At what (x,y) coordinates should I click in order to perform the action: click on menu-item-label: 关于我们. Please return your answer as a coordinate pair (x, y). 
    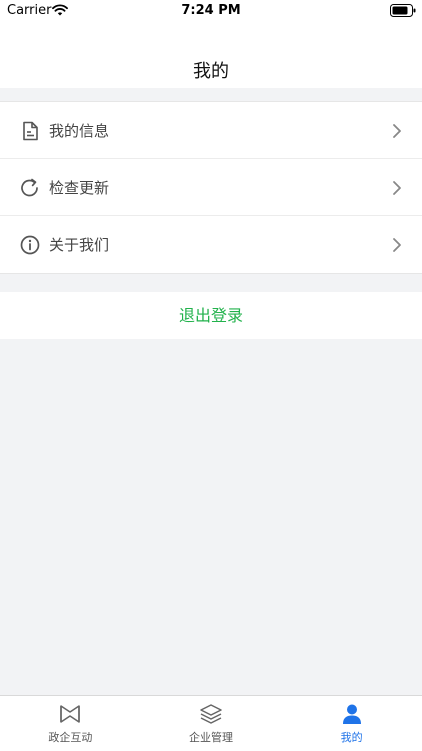
    Looking at the image, I should click on (79, 245).